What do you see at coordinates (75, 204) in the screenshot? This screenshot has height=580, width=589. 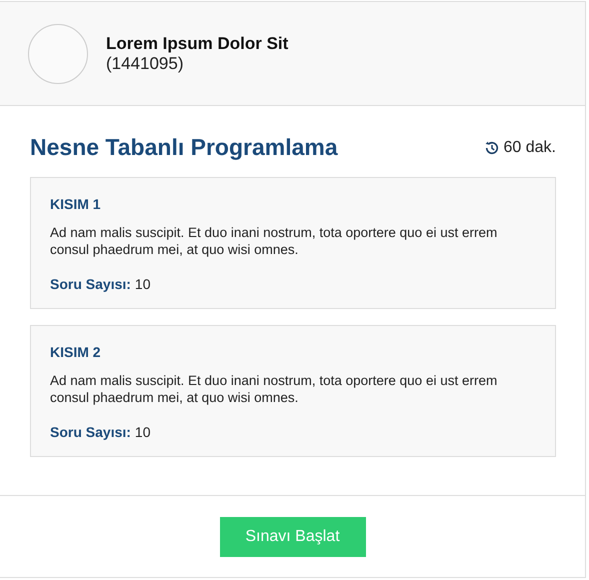 I see `section-title: KISIM 1` at bounding box center [75, 204].